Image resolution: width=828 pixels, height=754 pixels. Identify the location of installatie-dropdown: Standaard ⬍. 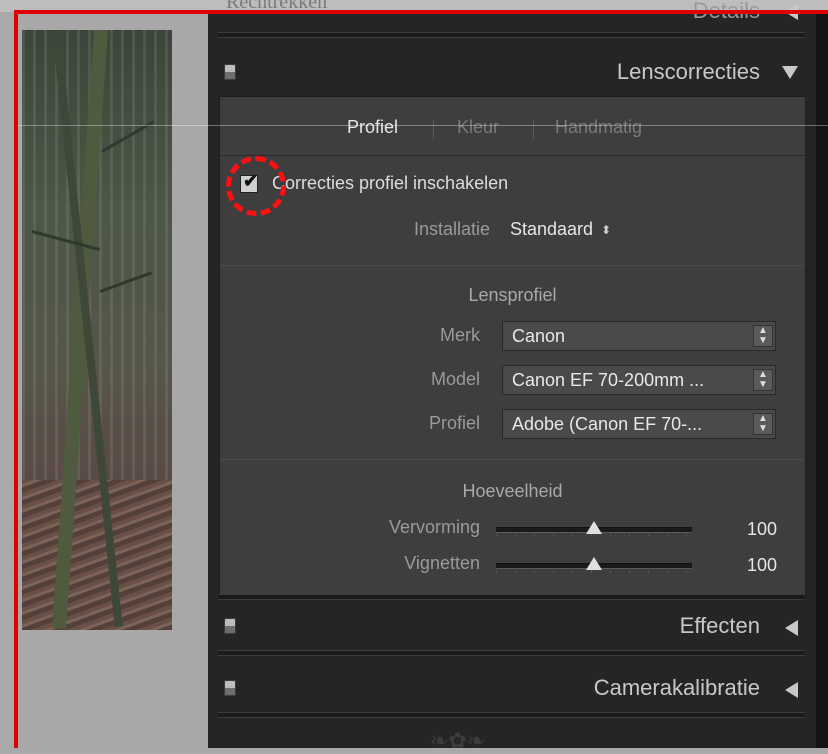
(560, 229).